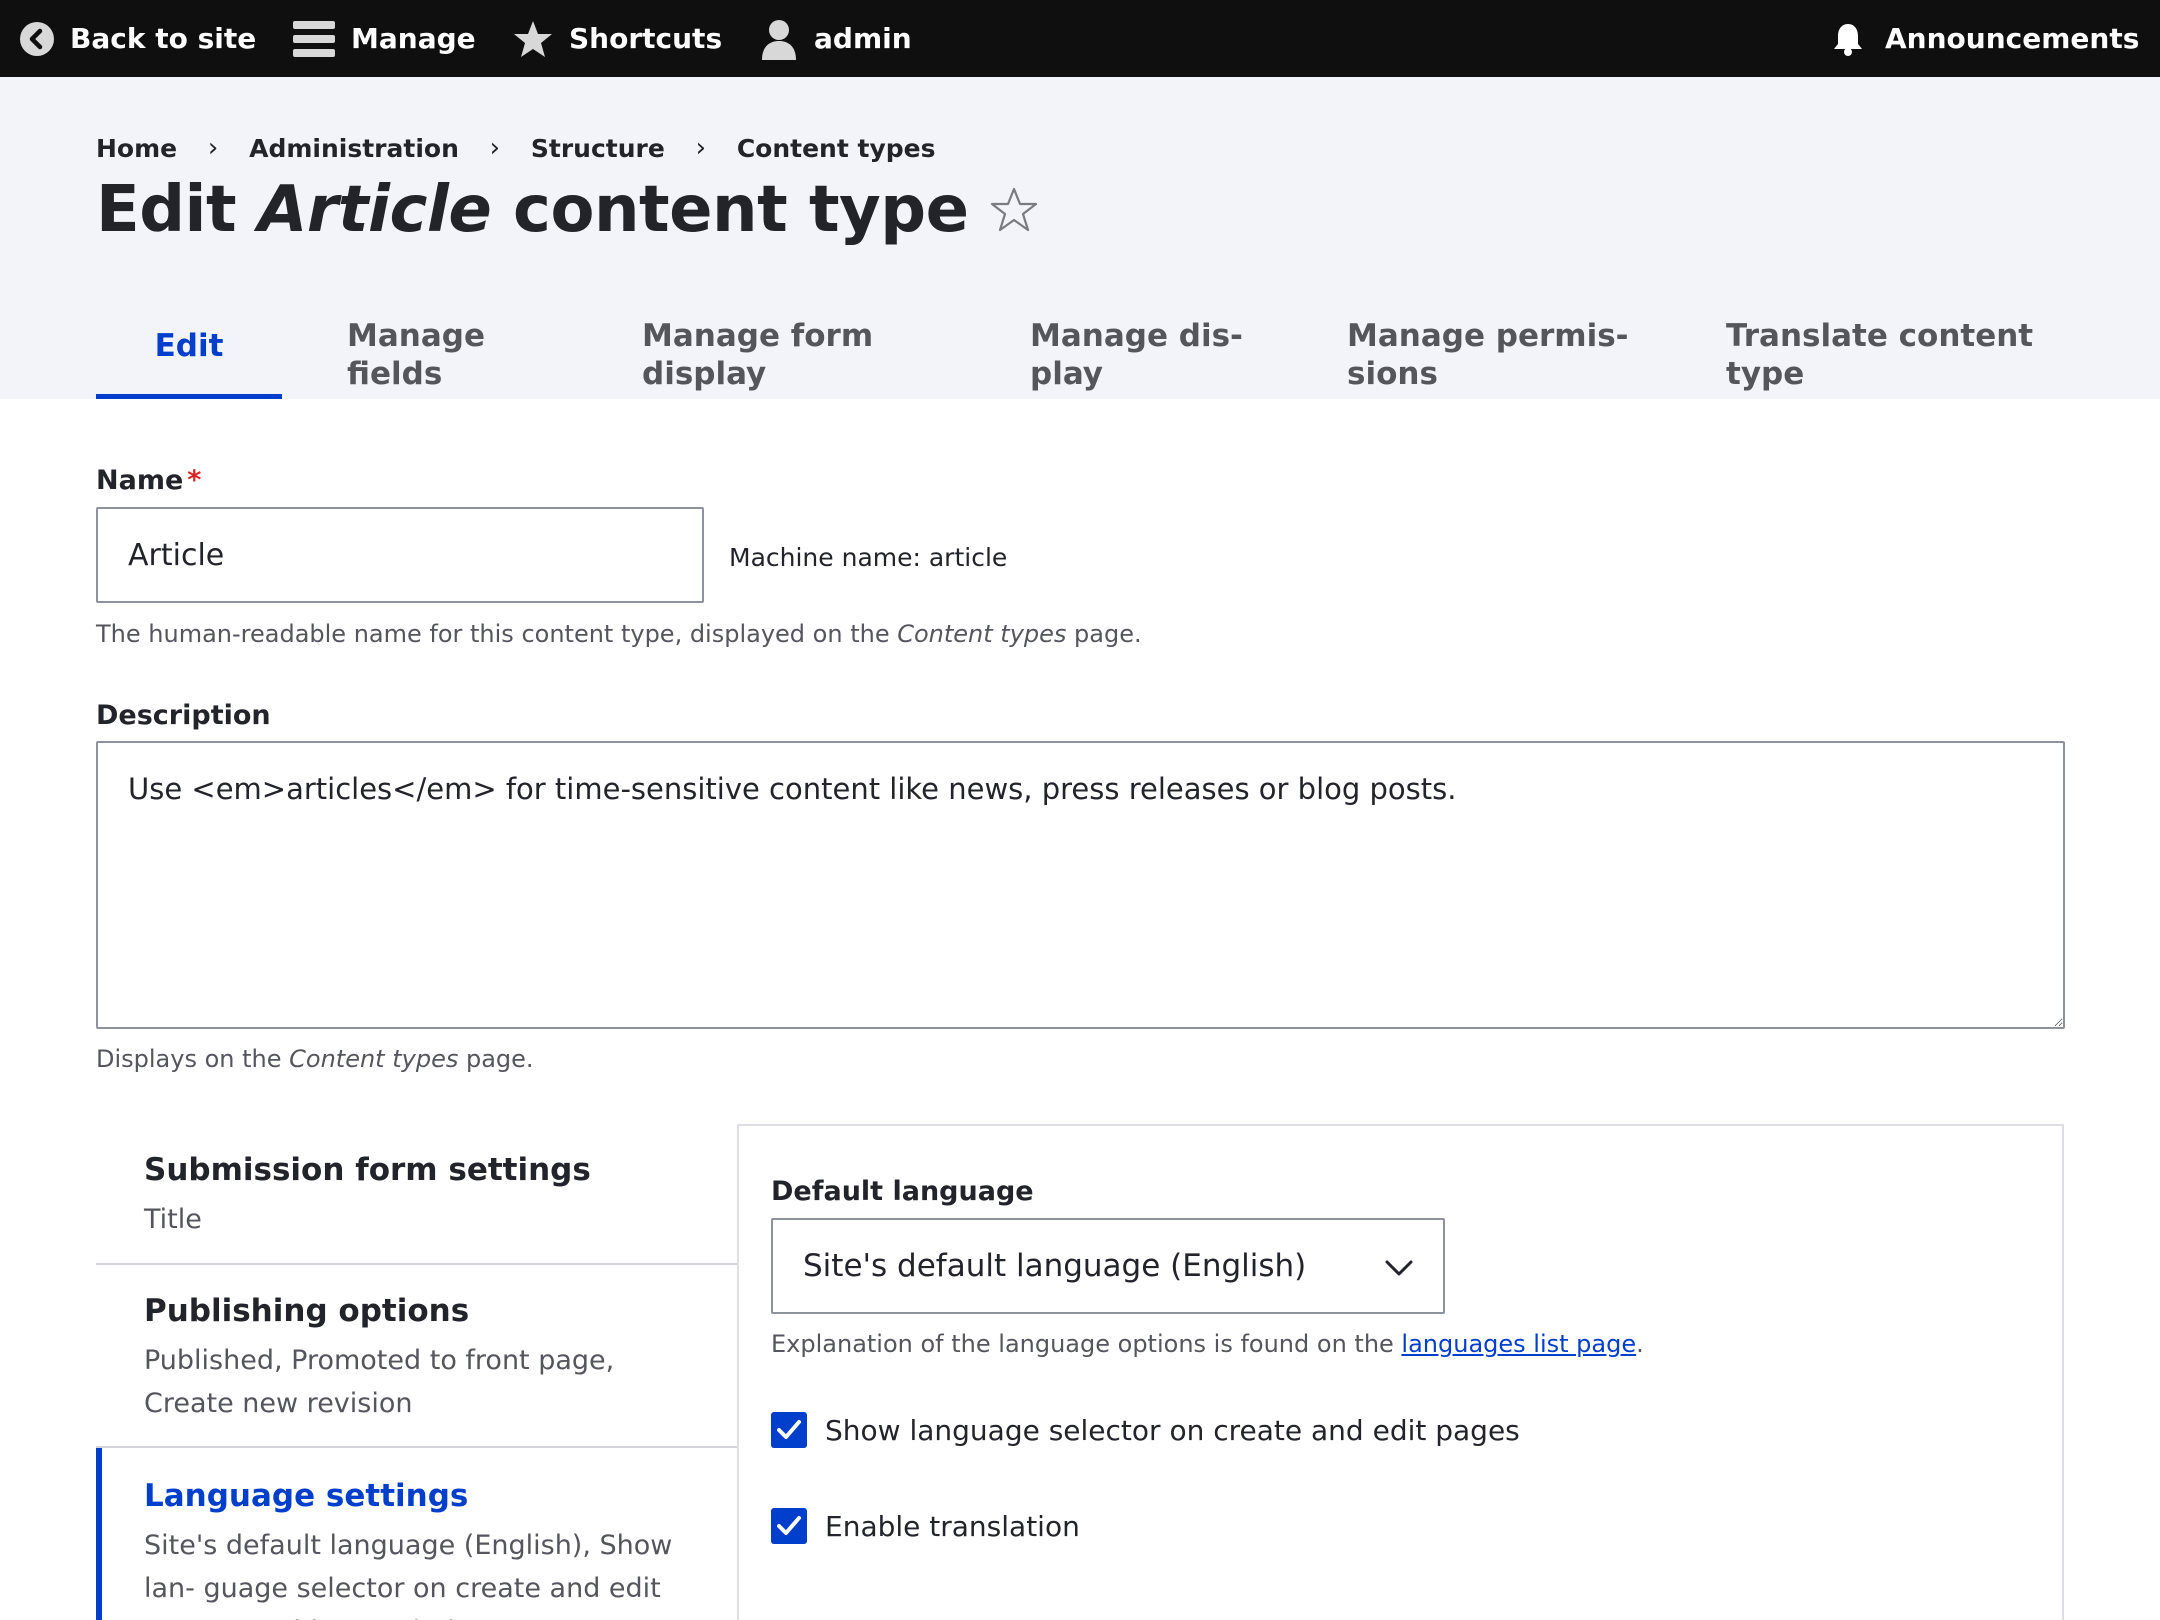 This screenshot has height=1620, width=2160. Describe the element at coordinates (37, 38) in the screenshot. I see `back-arrow-icon` at that location.